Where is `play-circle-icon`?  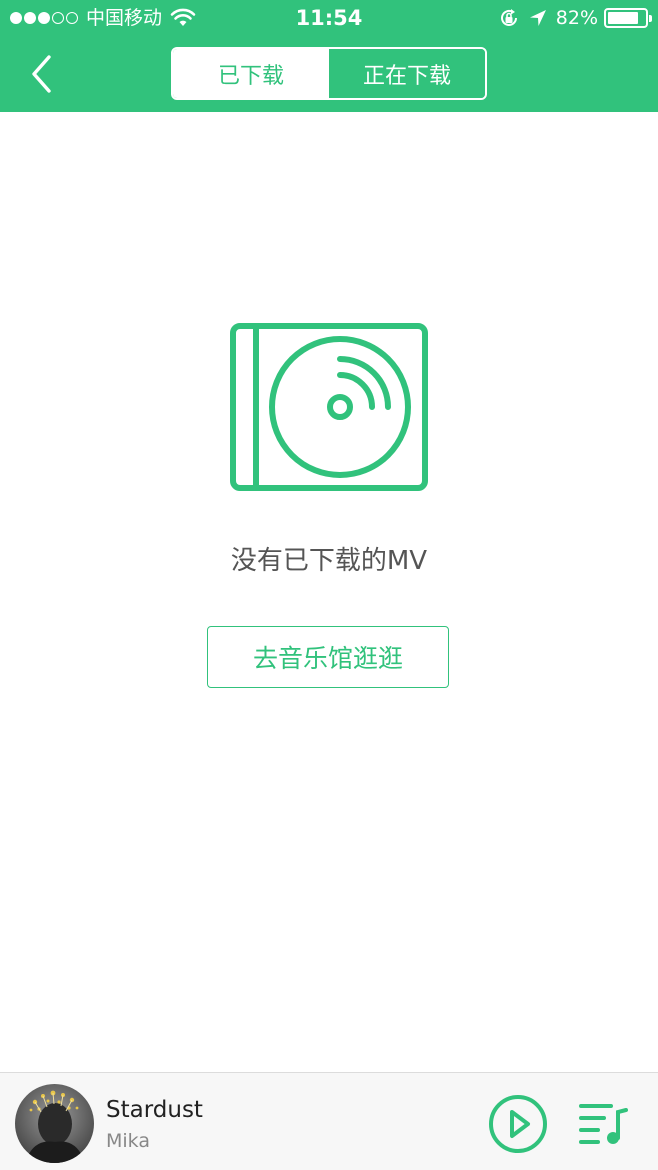
play-circle-icon is located at coordinates (518, 1124).